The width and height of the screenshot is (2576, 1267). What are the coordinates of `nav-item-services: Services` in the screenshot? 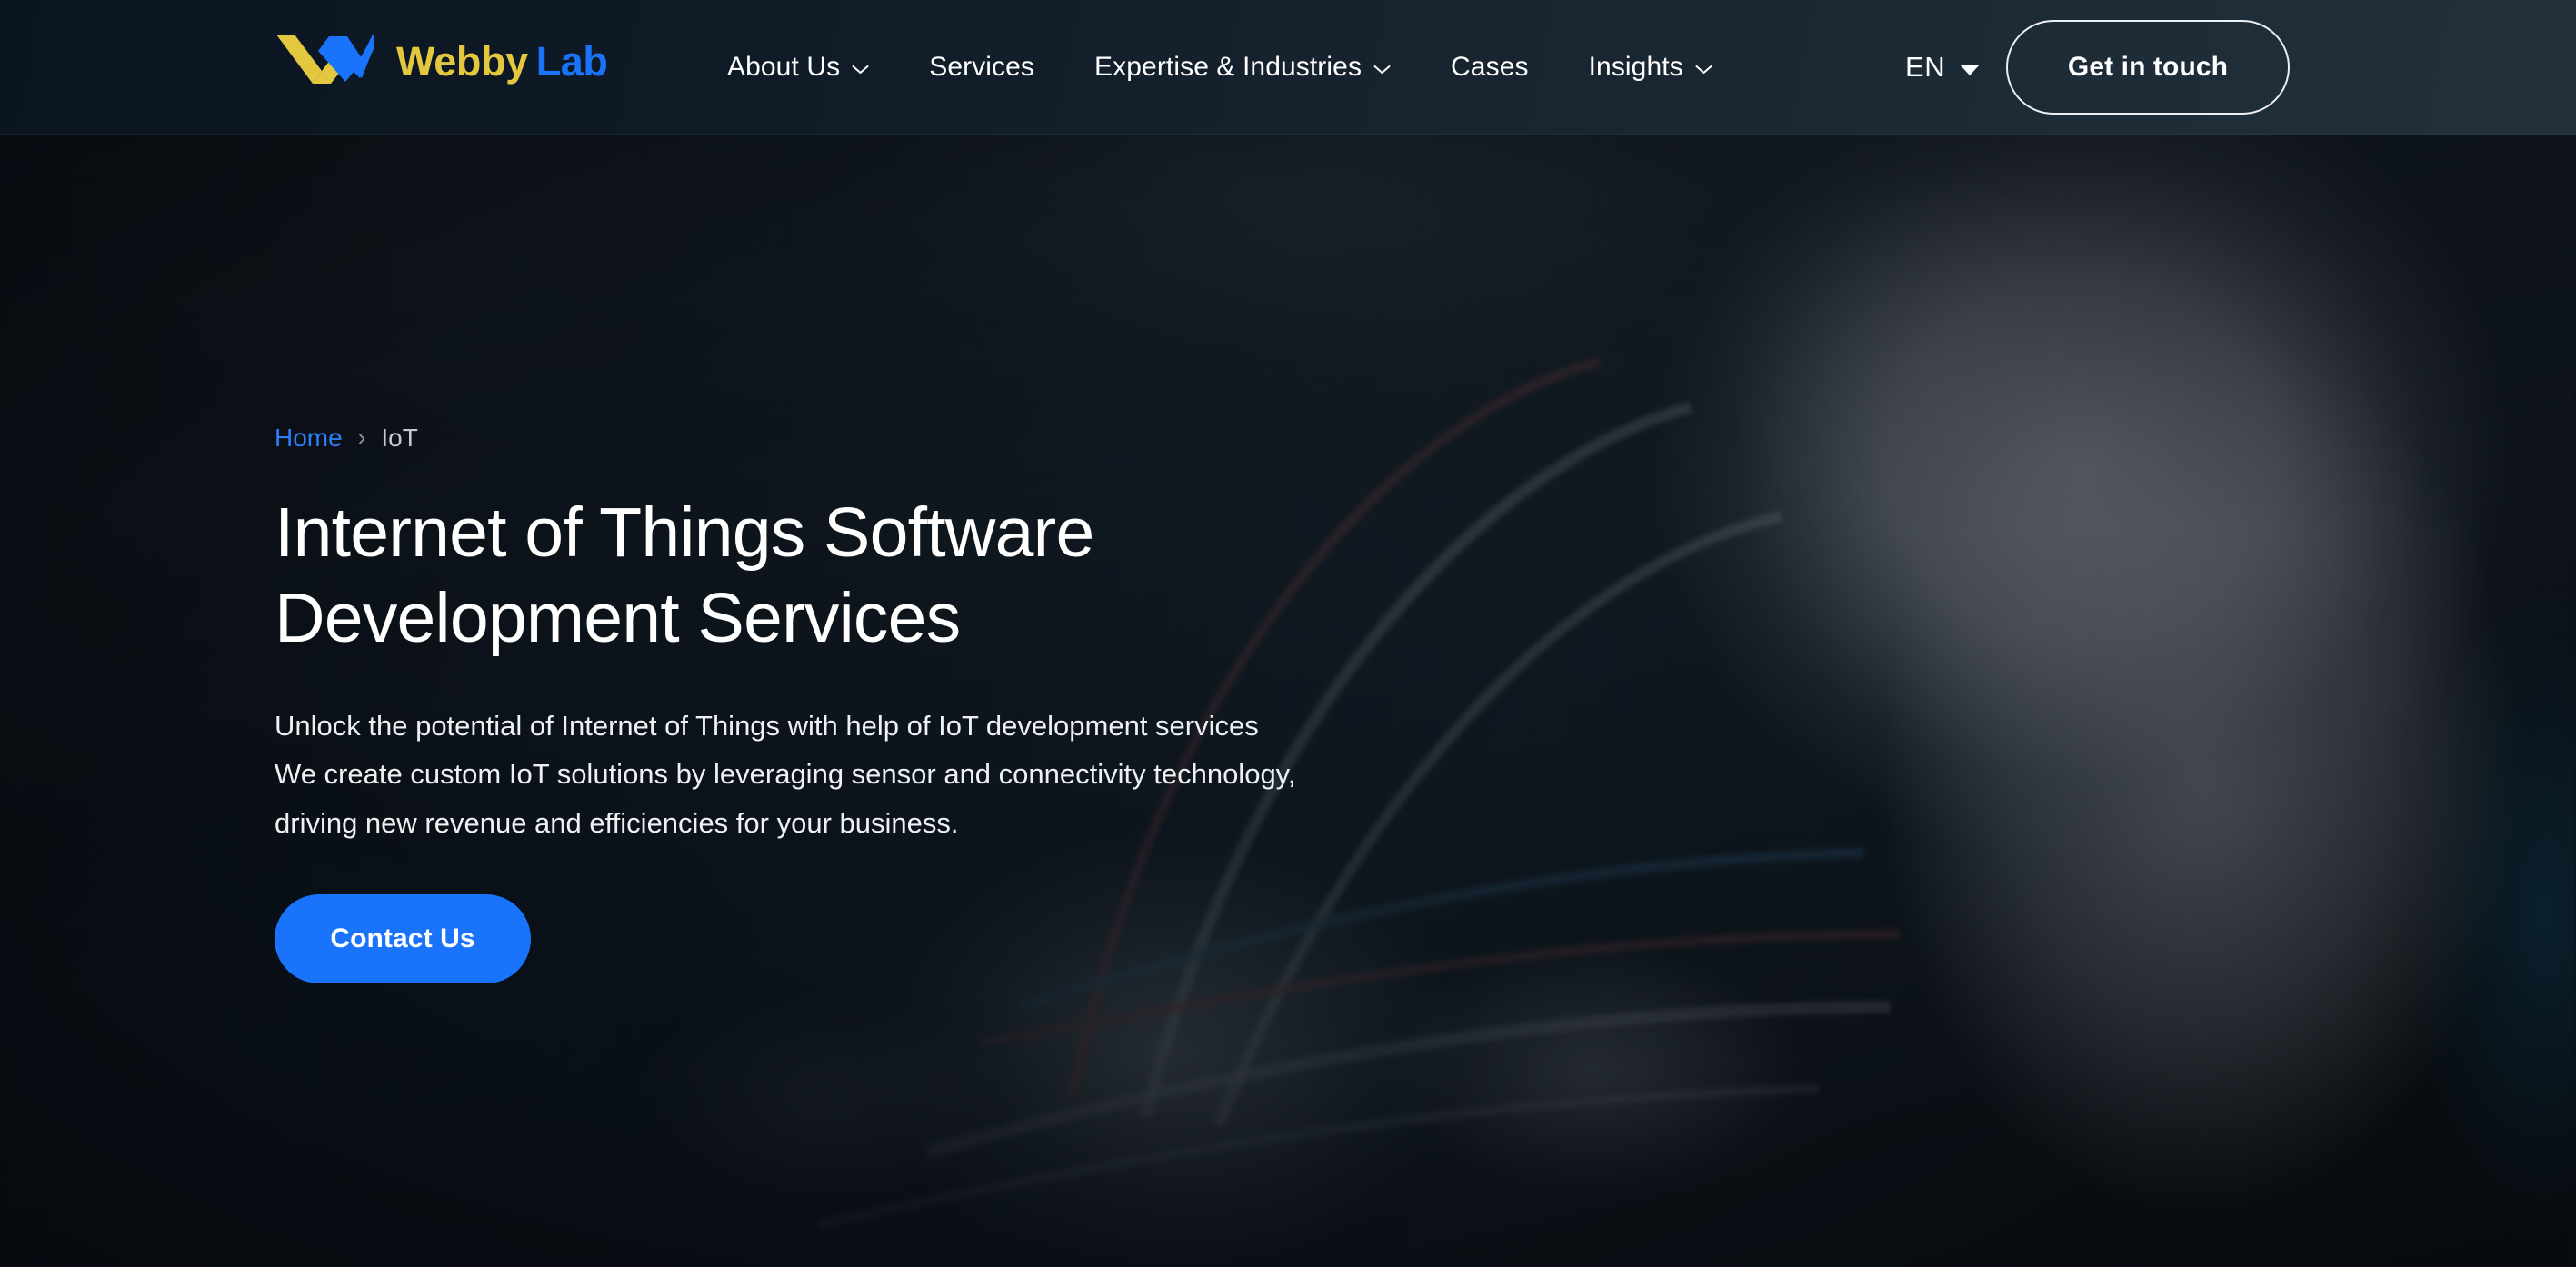 It's located at (982, 67).